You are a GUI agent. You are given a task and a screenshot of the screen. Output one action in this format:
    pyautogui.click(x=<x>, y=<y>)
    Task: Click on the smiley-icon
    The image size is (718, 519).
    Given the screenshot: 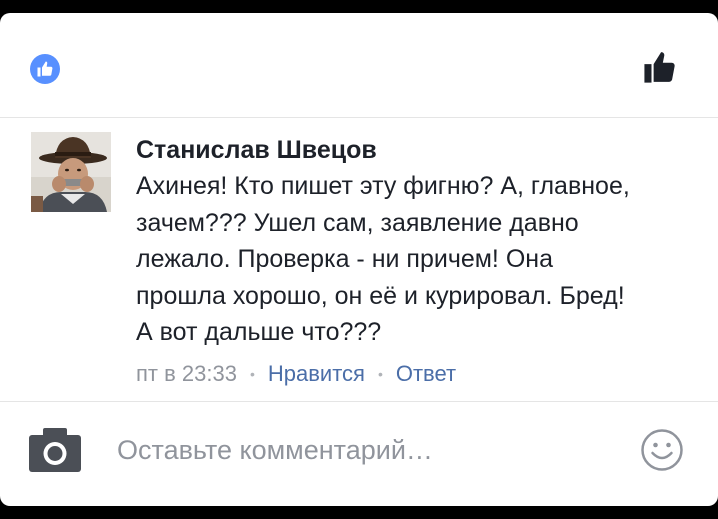 What is the action you would take?
    pyautogui.click(x=662, y=450)
    